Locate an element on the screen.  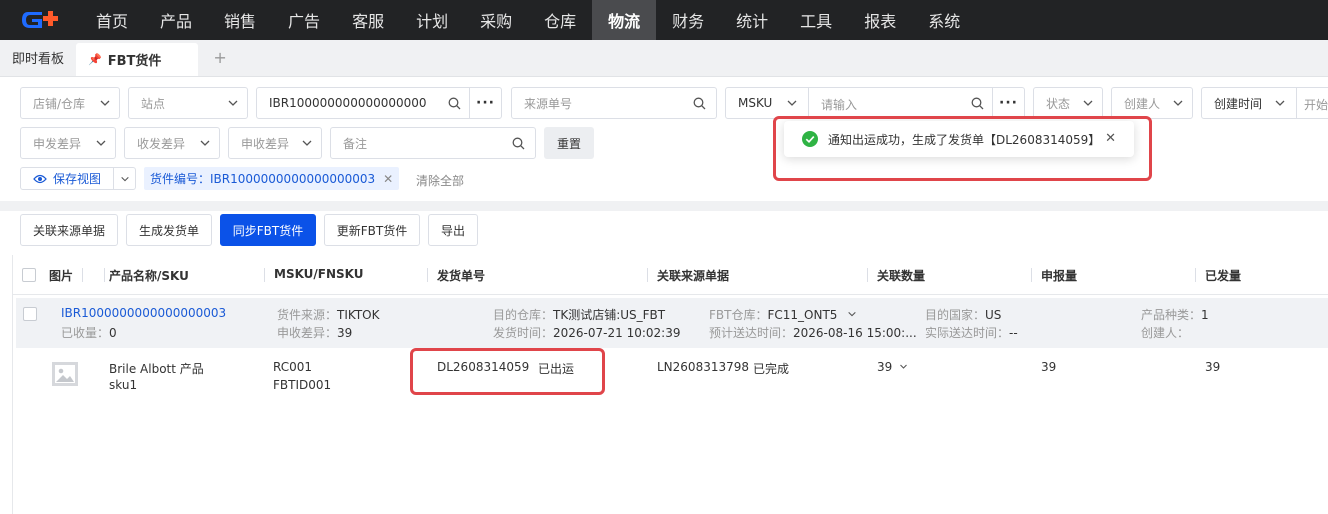
top-nav: 首页 产品 销售 广告 客服 计划 采购 仓库 物流 财务 统计 工具 报表 系统 is located at coordinates (664, 20).